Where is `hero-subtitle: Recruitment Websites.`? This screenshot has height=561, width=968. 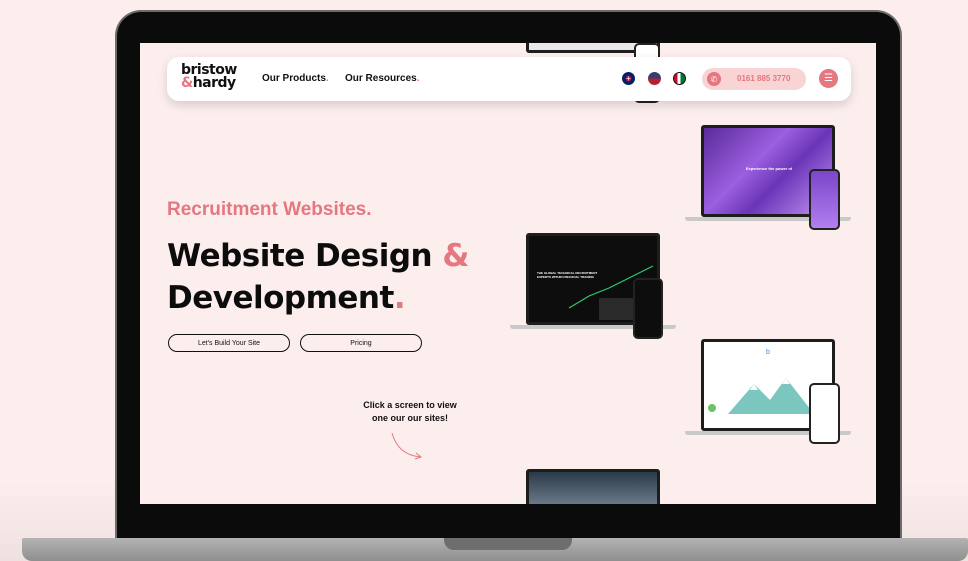
hero-subtitle: Recruitment Websites. is located at coordinates (269, 209).